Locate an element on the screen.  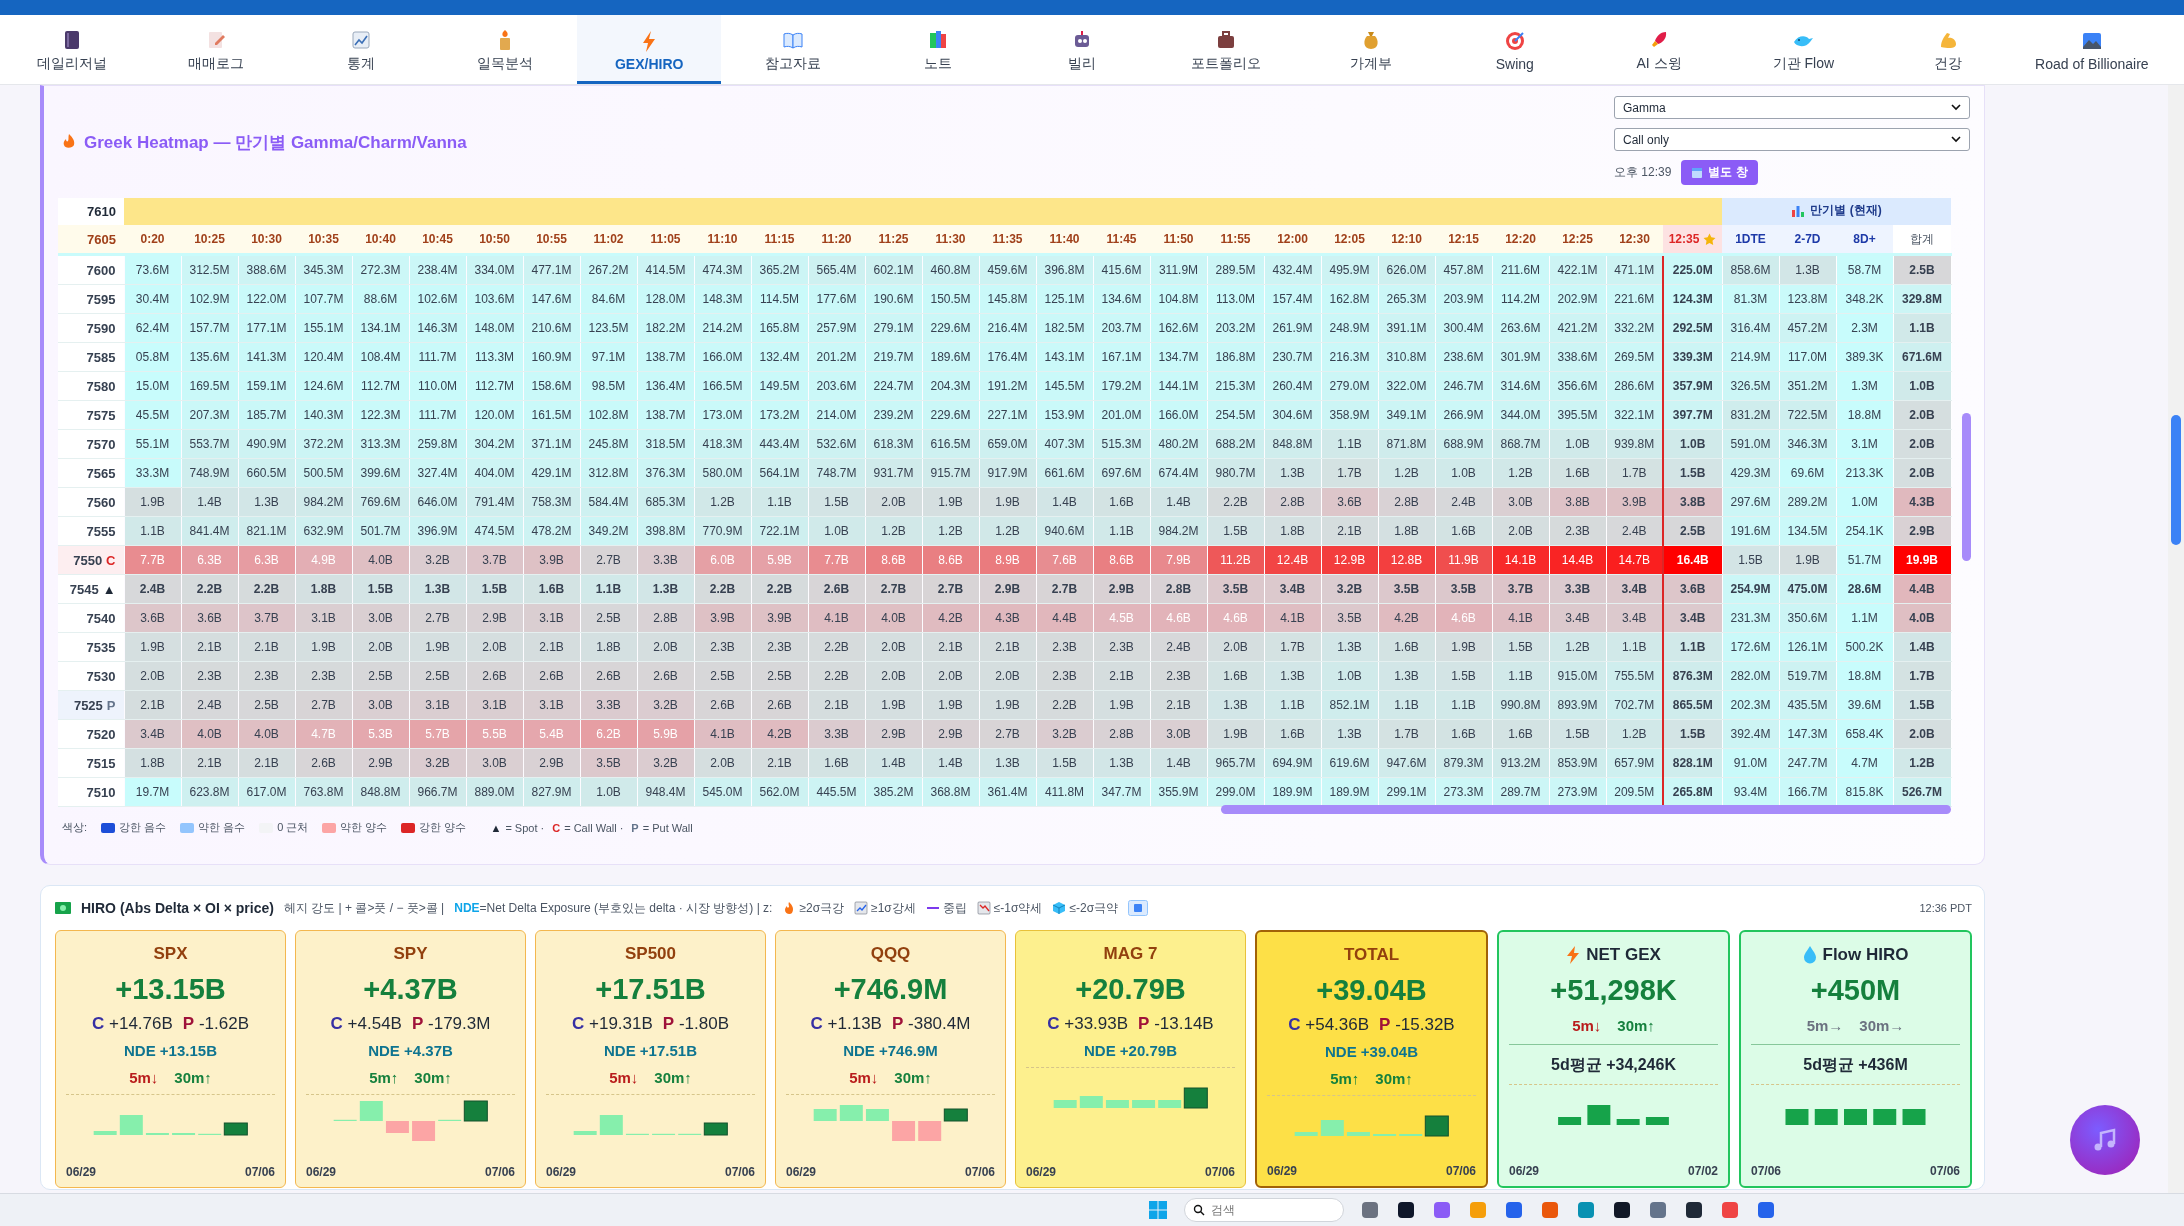
table-cell: 913.2M is located at coordinates (1520, 763).